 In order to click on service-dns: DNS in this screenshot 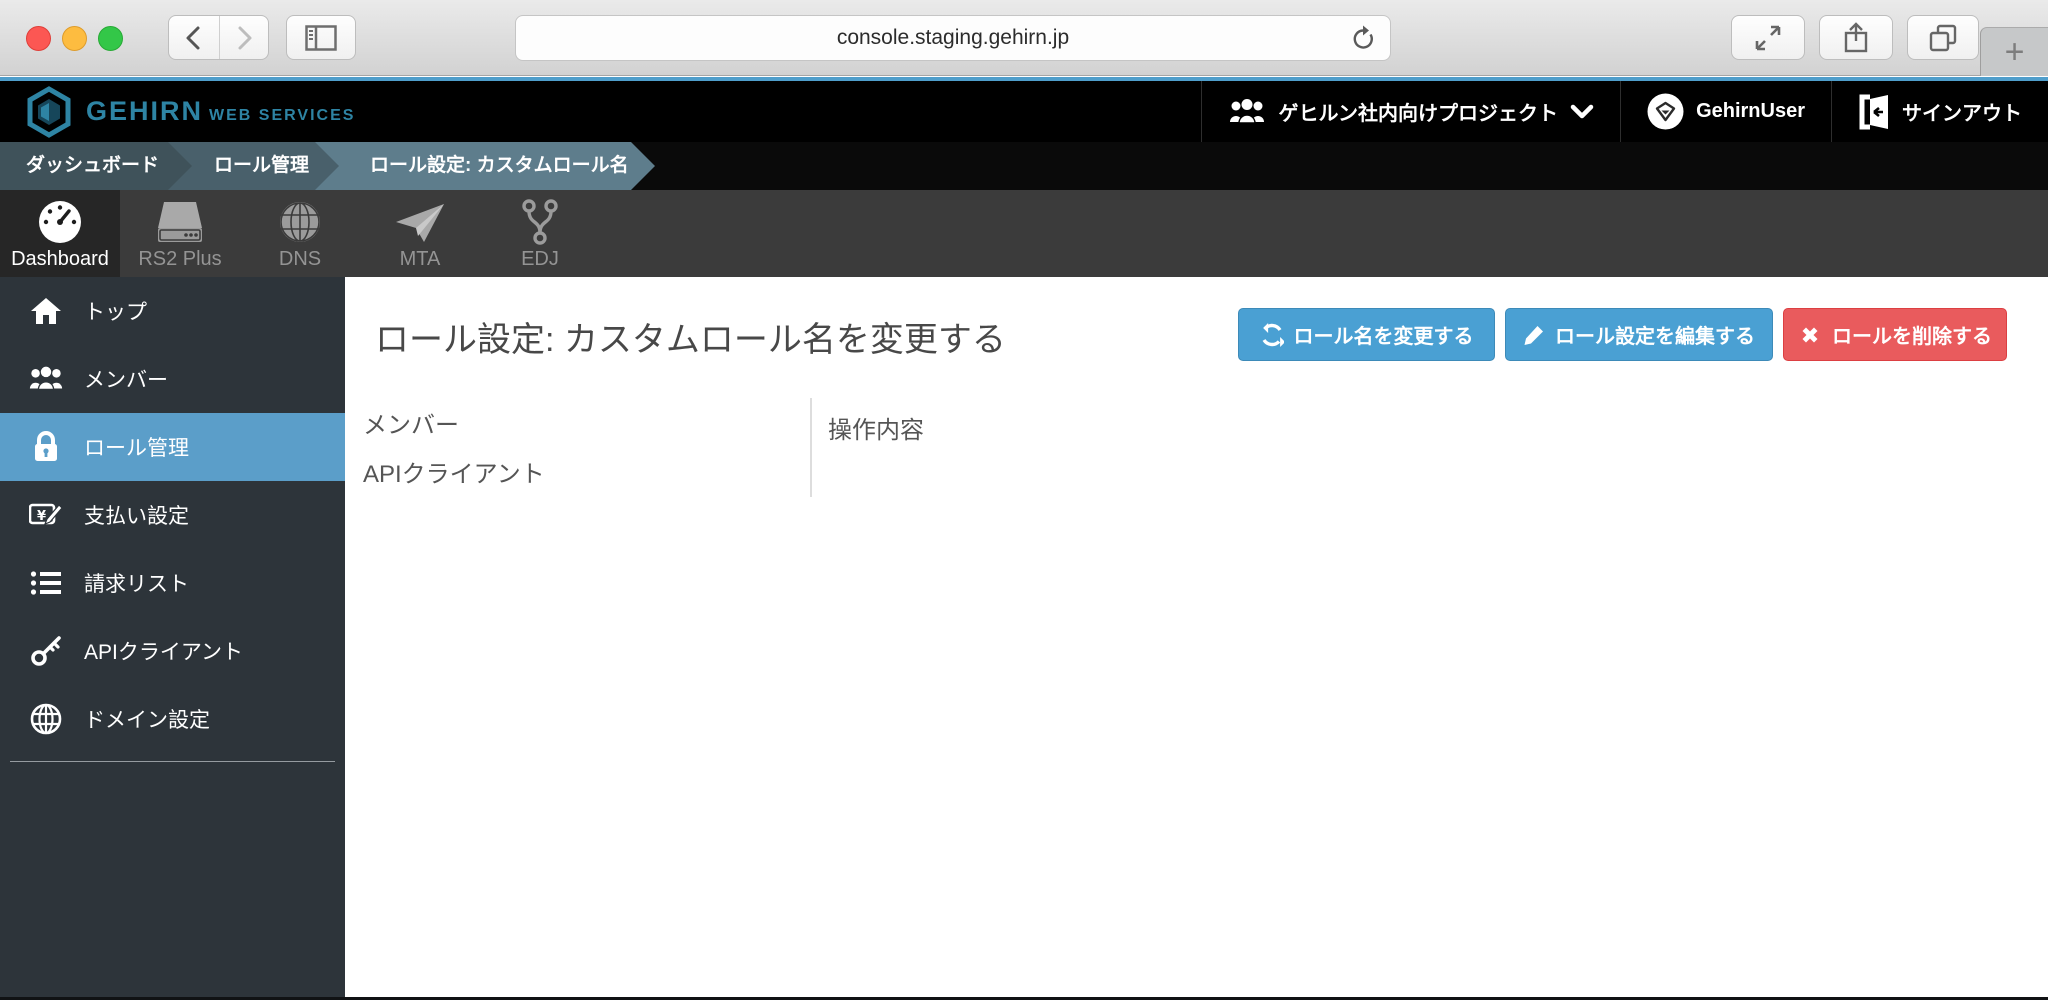, I will do `click(300, 233)`.